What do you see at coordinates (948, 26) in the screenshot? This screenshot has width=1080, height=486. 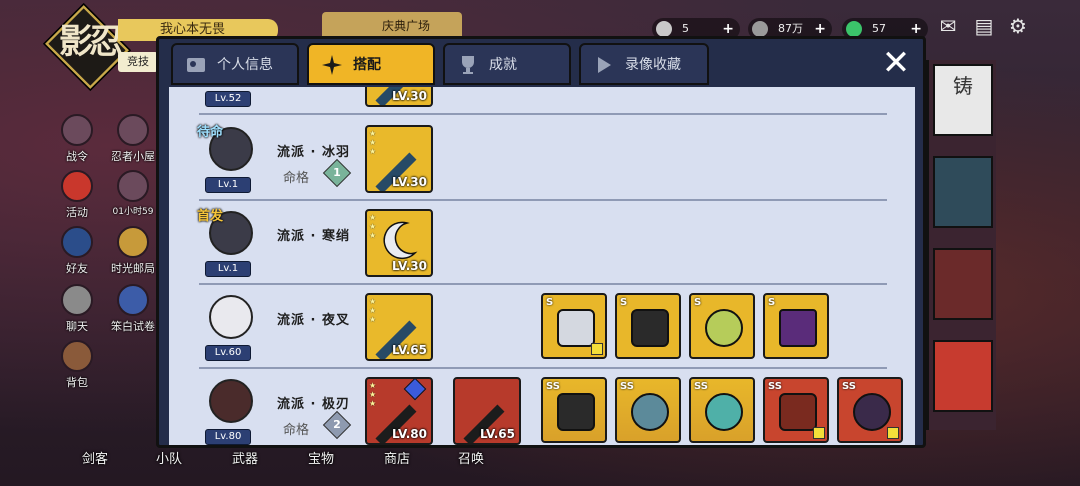 I see `mail-icon: ✉` at bounding box center [948, 26].